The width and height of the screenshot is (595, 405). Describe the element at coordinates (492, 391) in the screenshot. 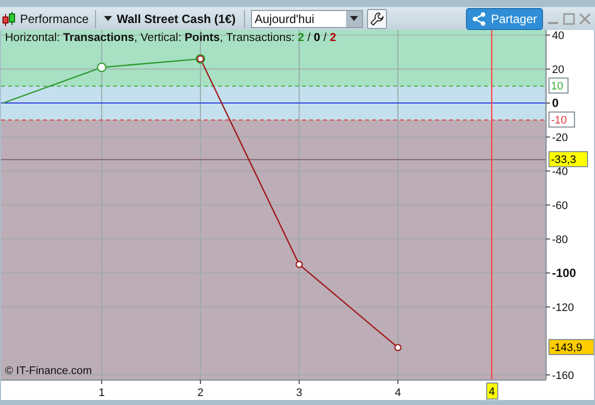

I see `cursor-badge: 4` at that location.